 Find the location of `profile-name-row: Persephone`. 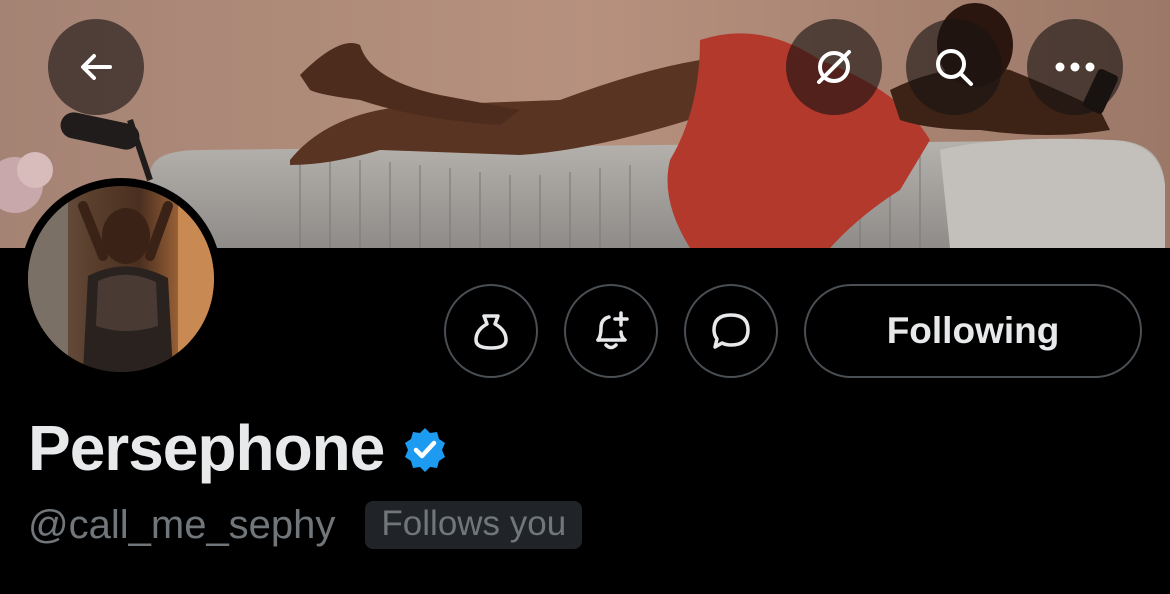

profile-name-row: Persephone is located at coordinates (239, 448).